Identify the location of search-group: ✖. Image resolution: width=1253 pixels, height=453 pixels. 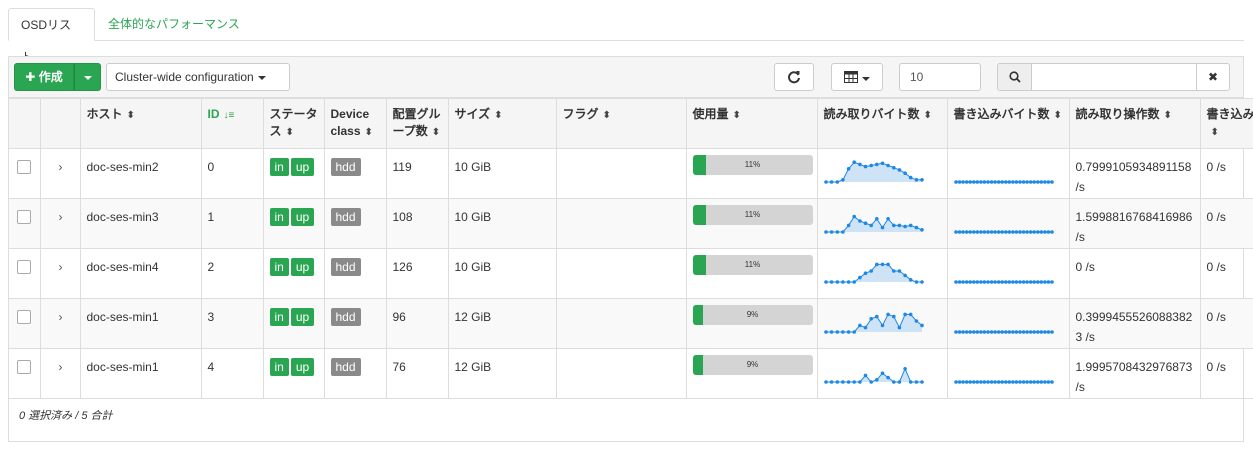
(1113, 77).